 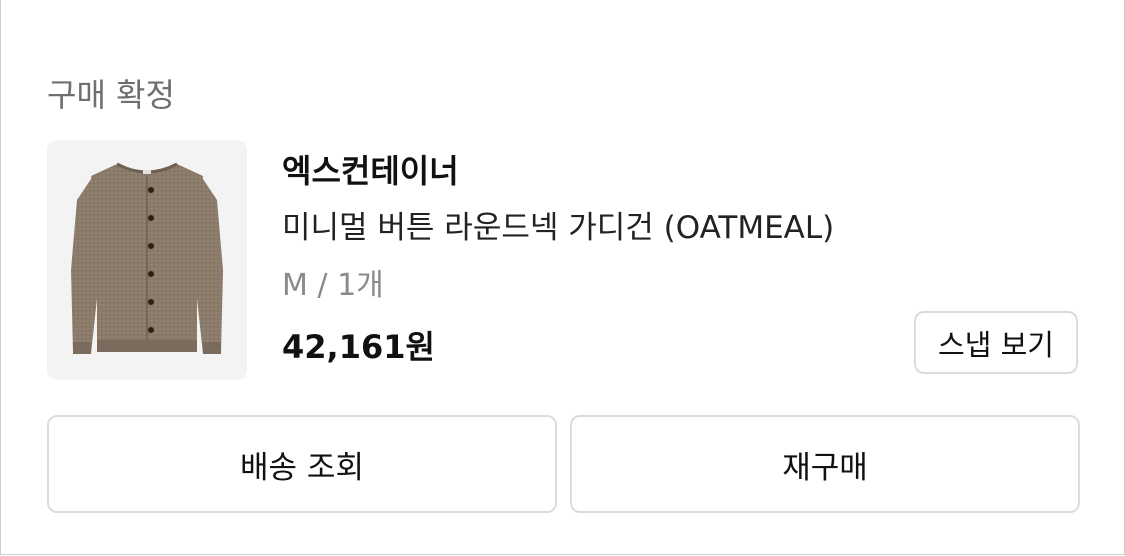 I want to click on product-option: M / 1개, so click(x=333, y=285).